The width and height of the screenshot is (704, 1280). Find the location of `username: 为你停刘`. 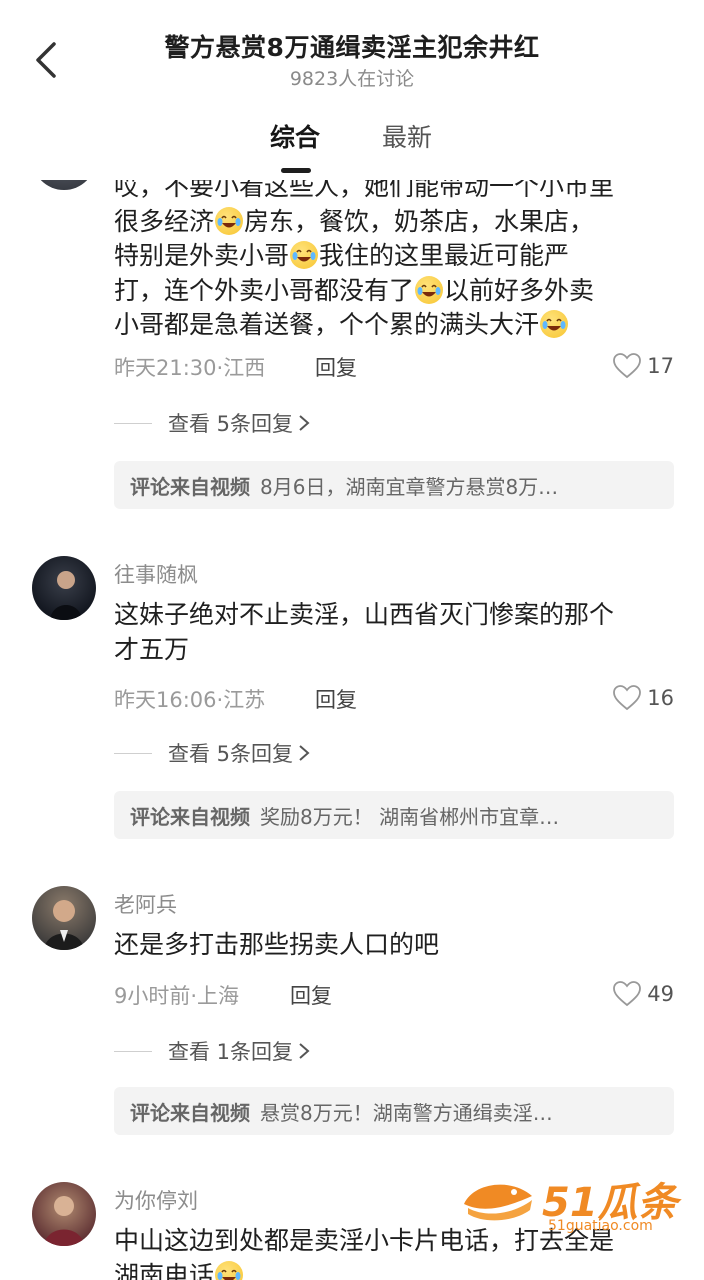

username: 为你停刘 is located at coordinates (156, 1200).